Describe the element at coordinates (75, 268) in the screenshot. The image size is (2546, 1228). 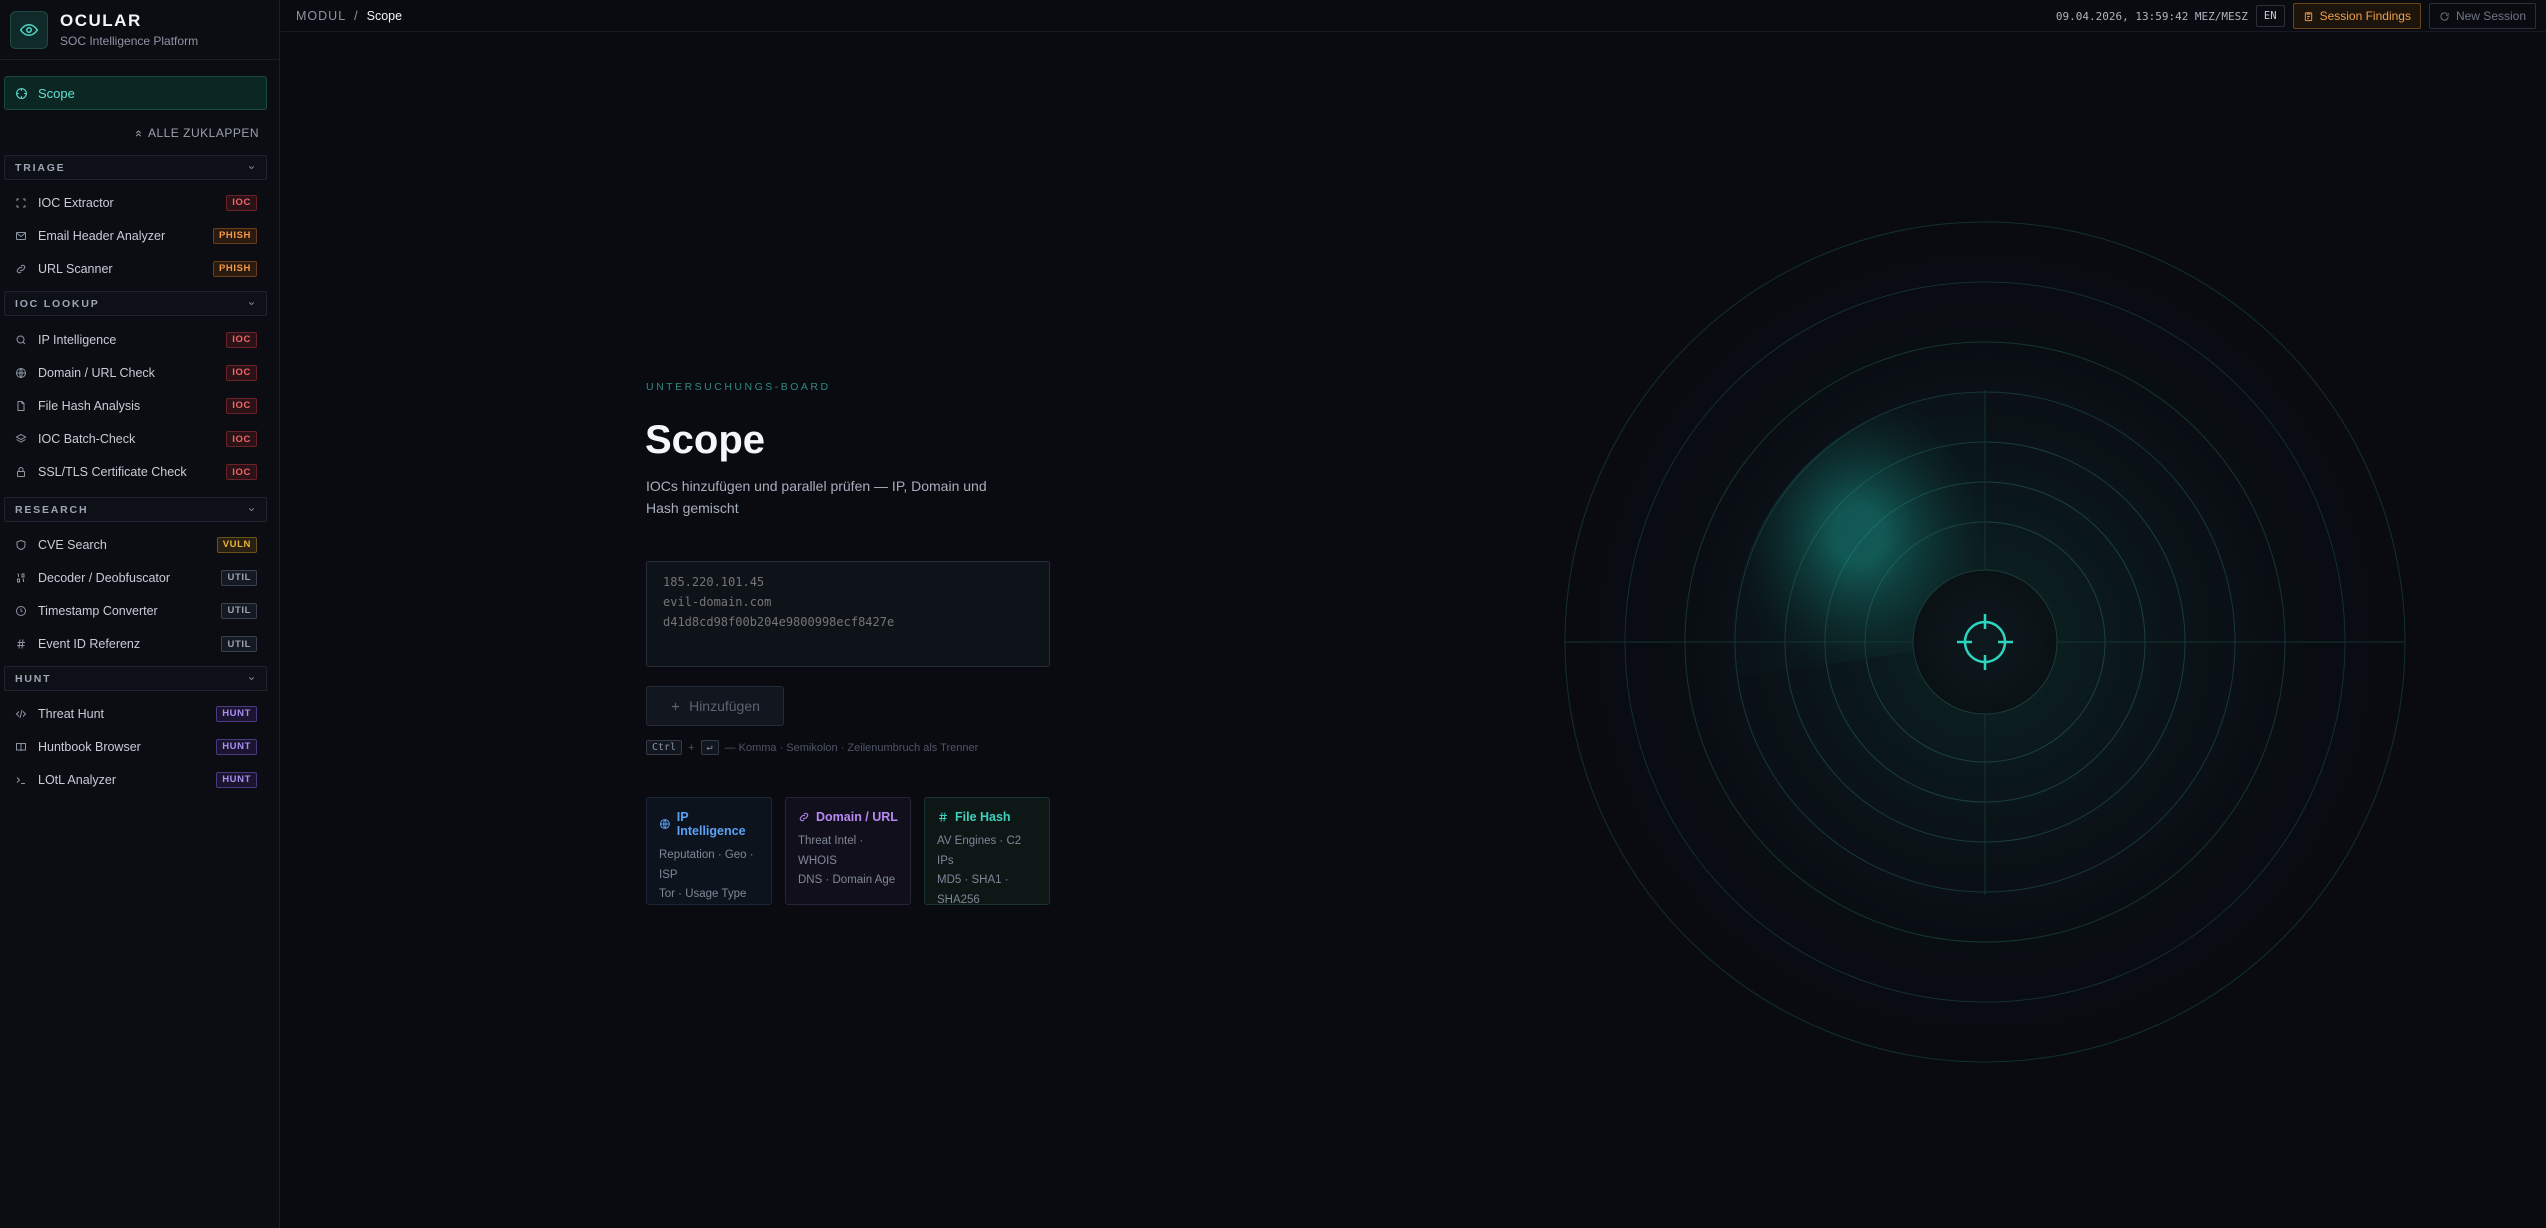
I see `sidebar-item-label: URL Scanner` at that location.